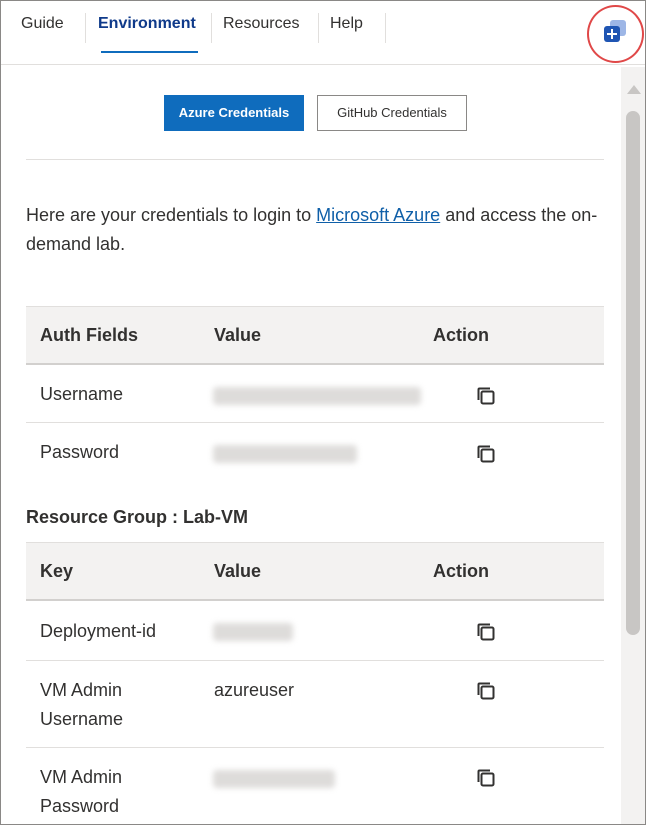 Image resolution: width=646 pixels, height=825 pixels. I want to click on table-row: VM Admin Password, so click(315, 786).